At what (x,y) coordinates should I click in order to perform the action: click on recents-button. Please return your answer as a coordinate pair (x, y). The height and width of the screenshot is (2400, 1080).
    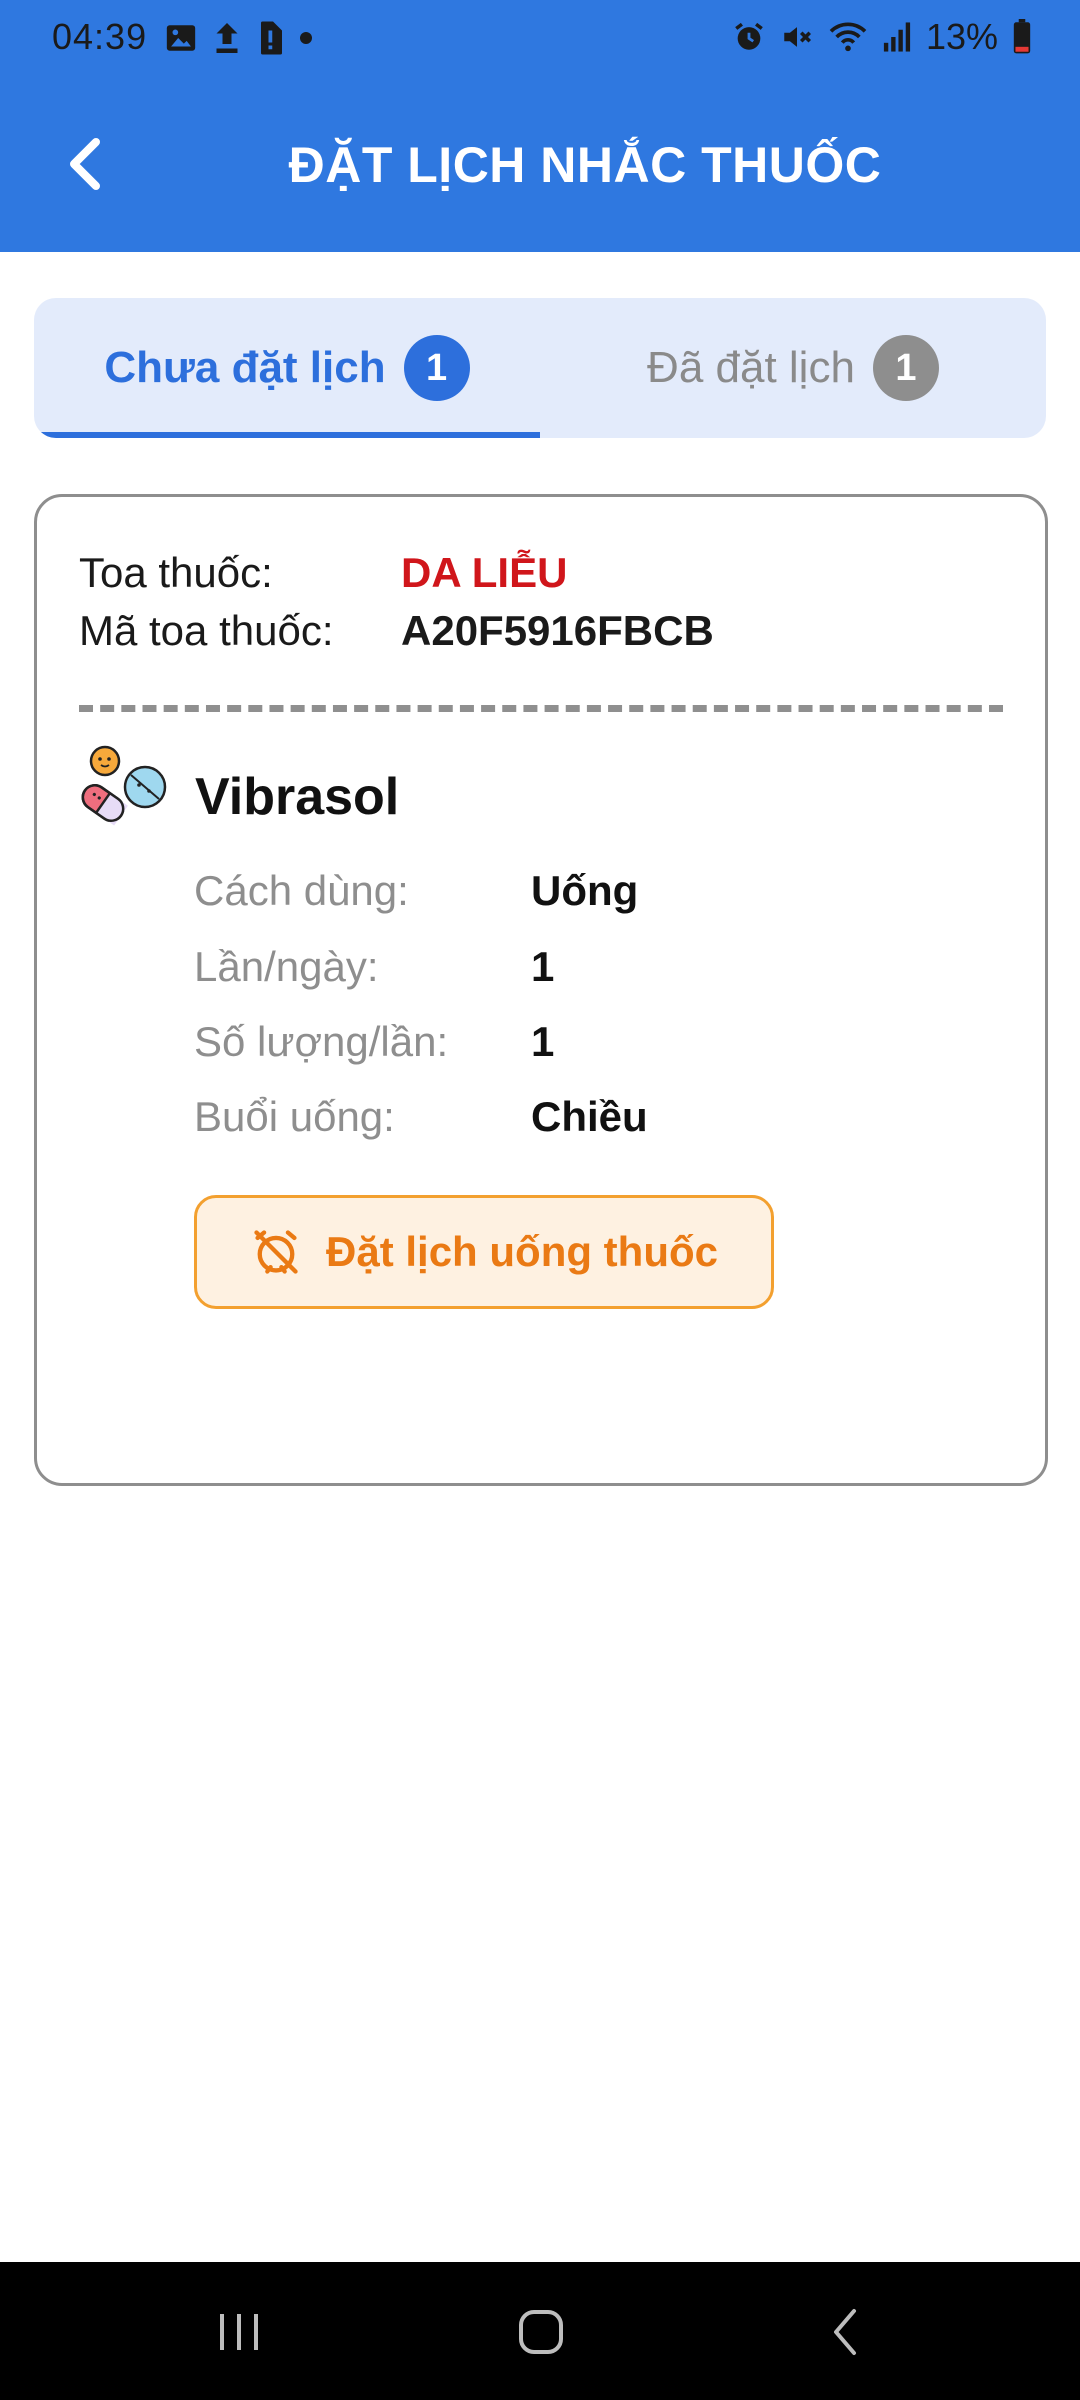
    Looking at the image, I should click on (239, 2332).